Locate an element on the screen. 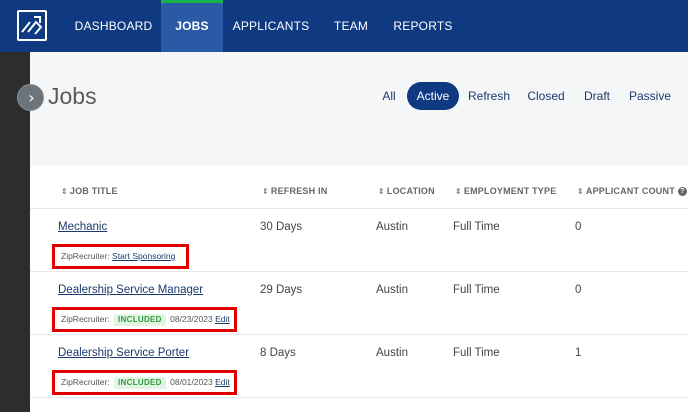 This screenshot has height=412, width=688. column-header-job-title: ⇕ JOB TITLE is located at coordinates (89, 191).